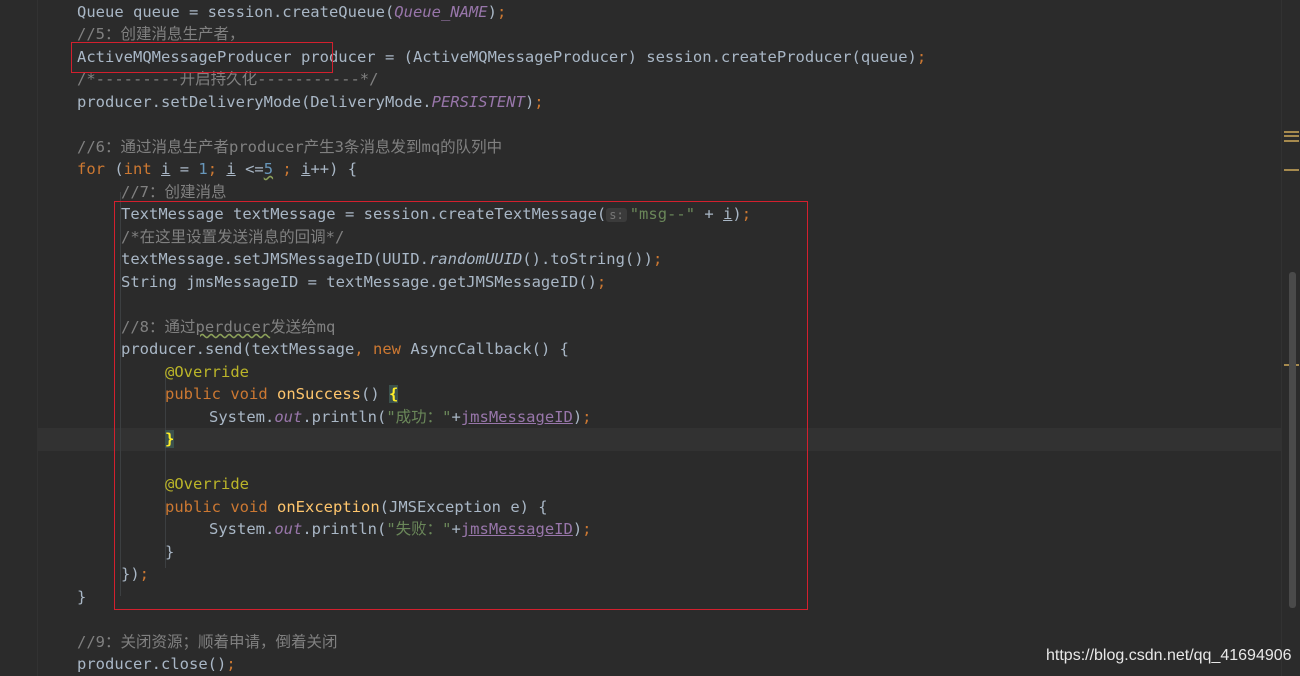  What do you see at coordinates (202, 57) in the screenshot?
I see `highlight-box-producer-type` at bounding box center [202, 57].